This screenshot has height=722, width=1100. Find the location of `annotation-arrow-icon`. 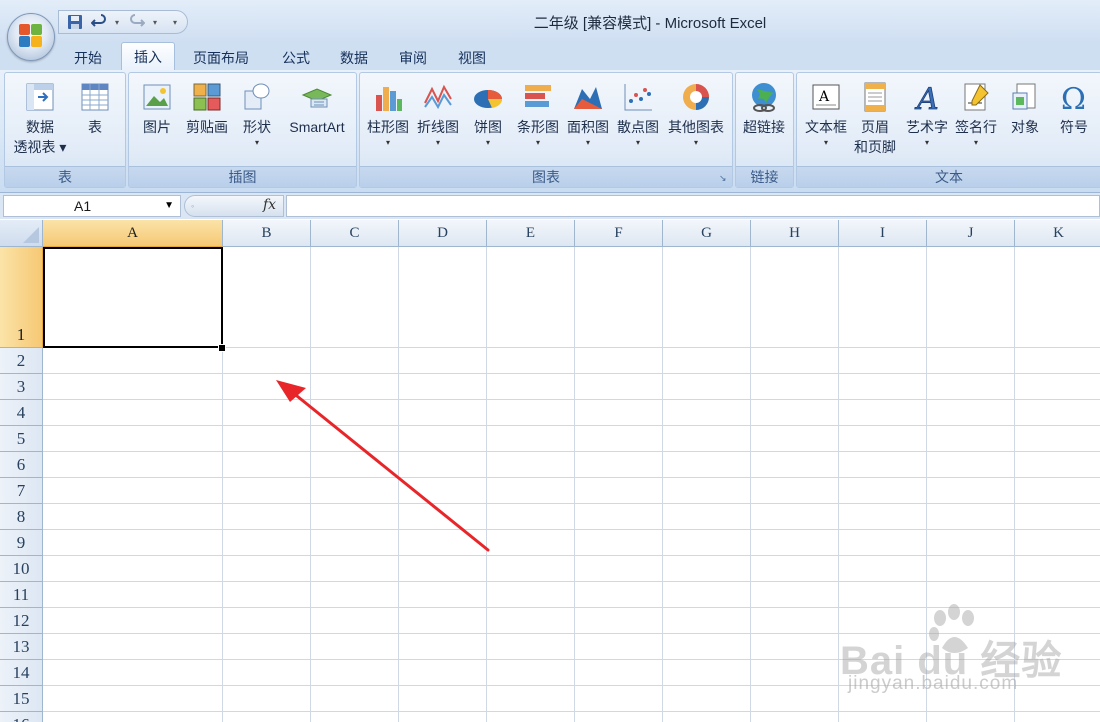

annotation-arrow-icon is located at coordinates (383, 466).